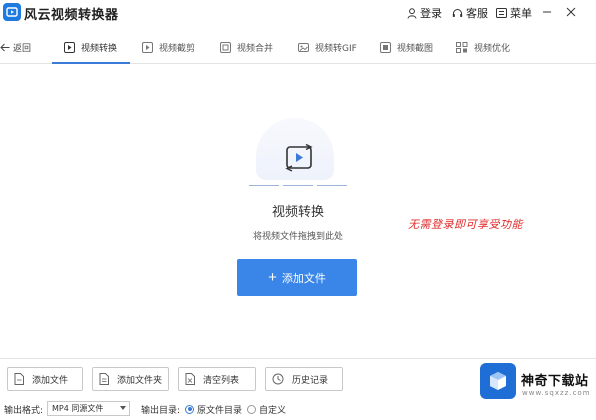  I want to click on minimize-icon, so click(547, 12).